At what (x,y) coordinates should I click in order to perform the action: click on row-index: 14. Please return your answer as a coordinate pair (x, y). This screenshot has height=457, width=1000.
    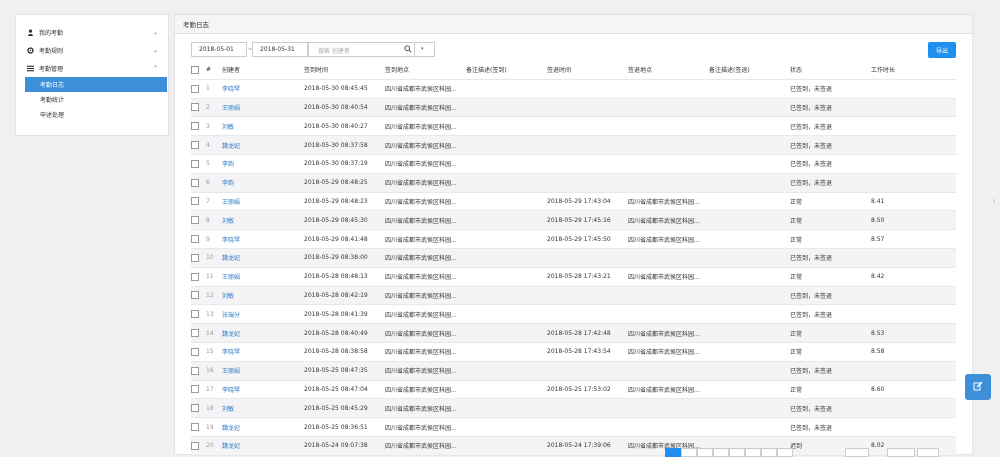
    Looking at the image, I should click on (214, 333).